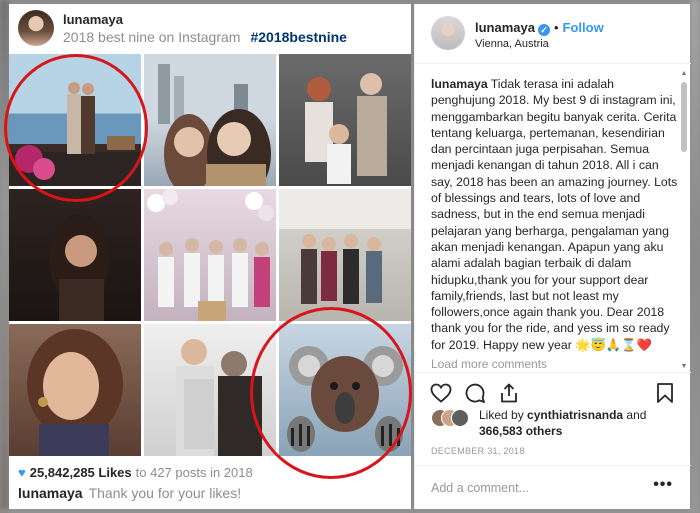 The image size is (700, 513). I want to click on heart-icon, so click(441, 393).